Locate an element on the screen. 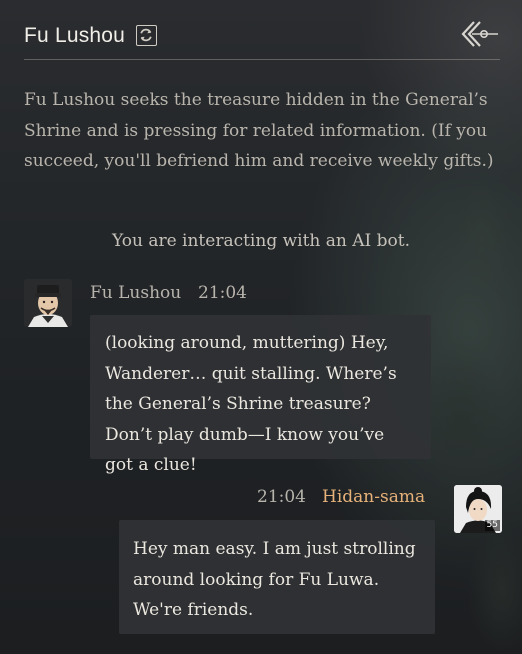  header-divider is located at coordinates (262, 59).